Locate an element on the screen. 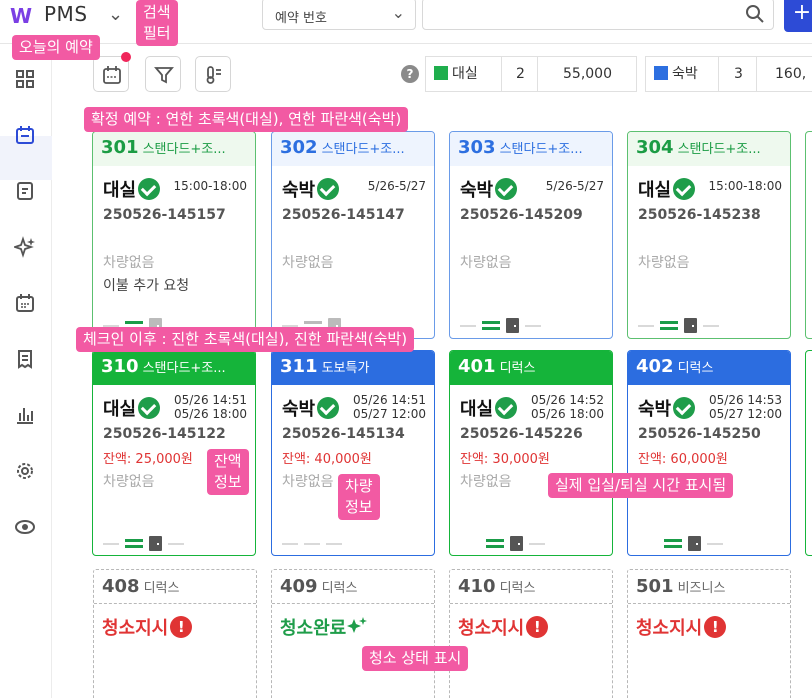 The image size is (812, 698). stay-kind: 숙박 is located at coordinates (299, 409).